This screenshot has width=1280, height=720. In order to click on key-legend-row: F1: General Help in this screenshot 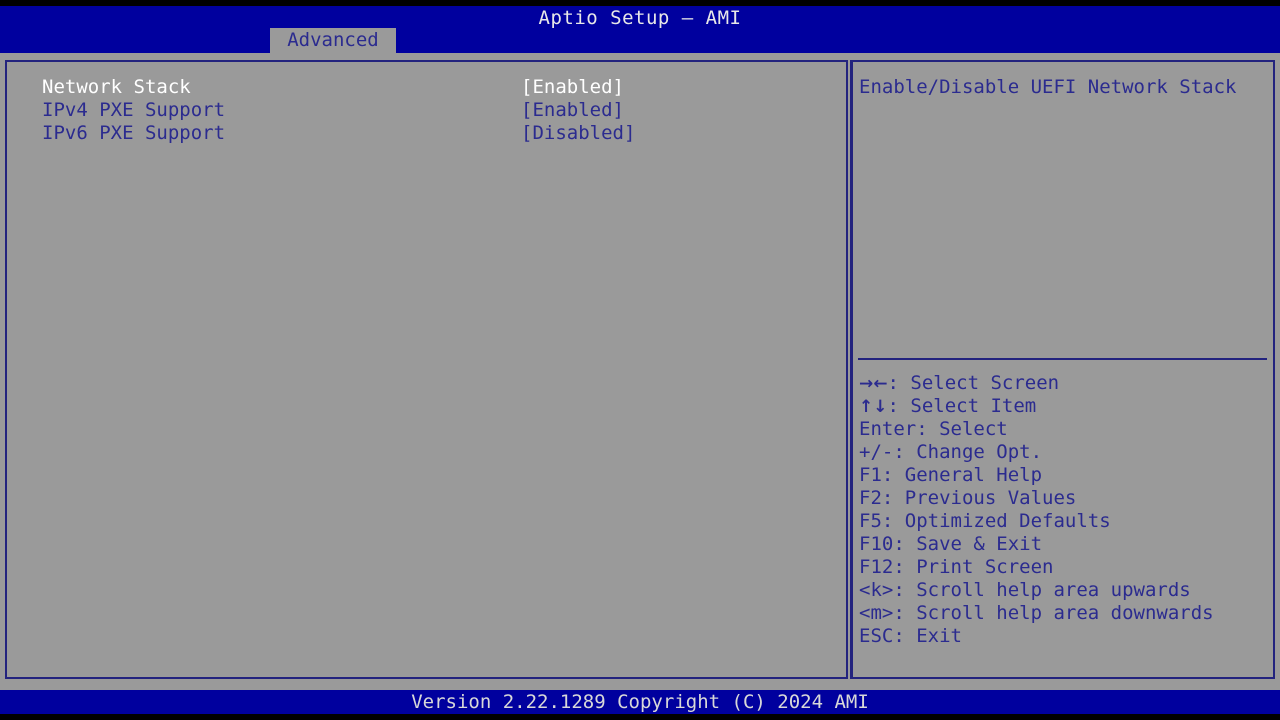, I will do `click(1065, 475)`.